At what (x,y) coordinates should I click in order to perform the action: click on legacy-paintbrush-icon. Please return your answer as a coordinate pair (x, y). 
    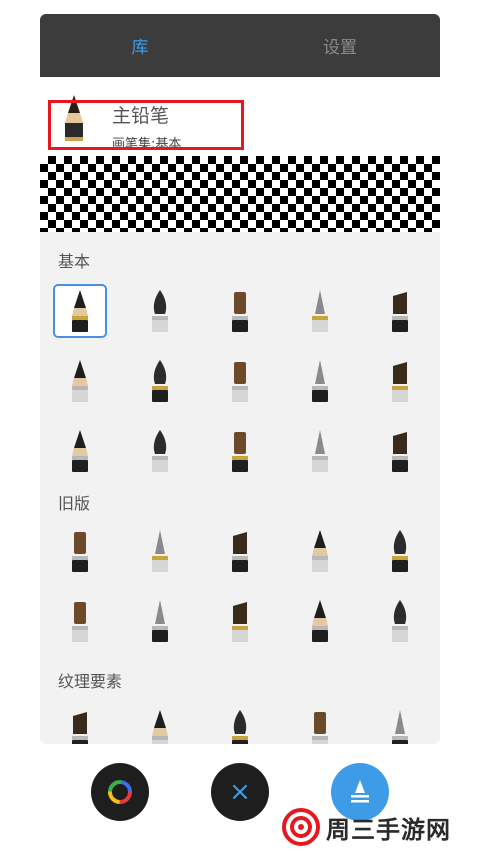
    Looking at the image, I should click on (80, 621).